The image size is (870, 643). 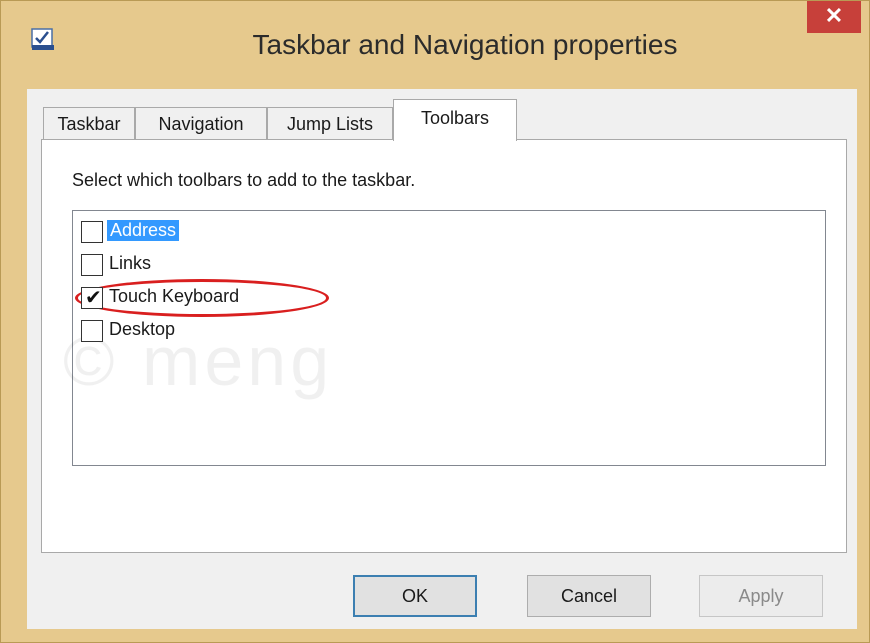 What do you see at coordinates (589, 596) in the screenshot?
I see `cancel-button: Cancel` at bounding box center [589, 596].